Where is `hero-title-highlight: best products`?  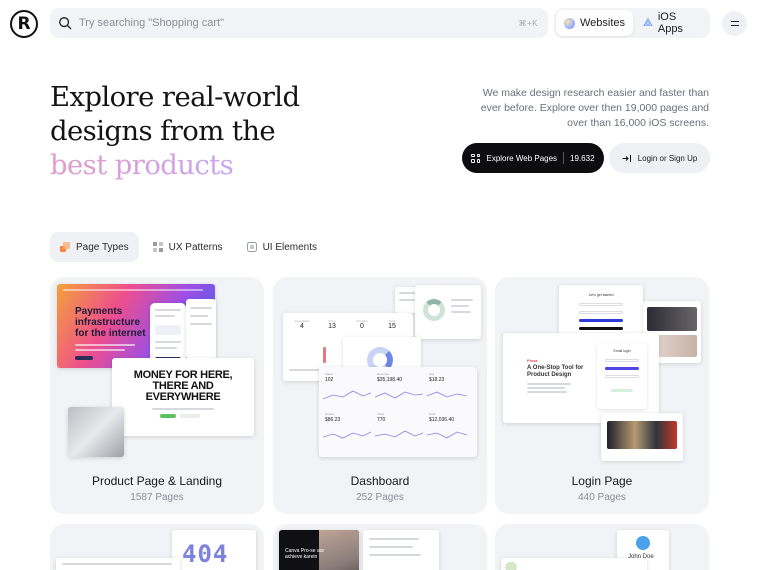
hero-title-highlight: best products is located at coordinates (142, 165).